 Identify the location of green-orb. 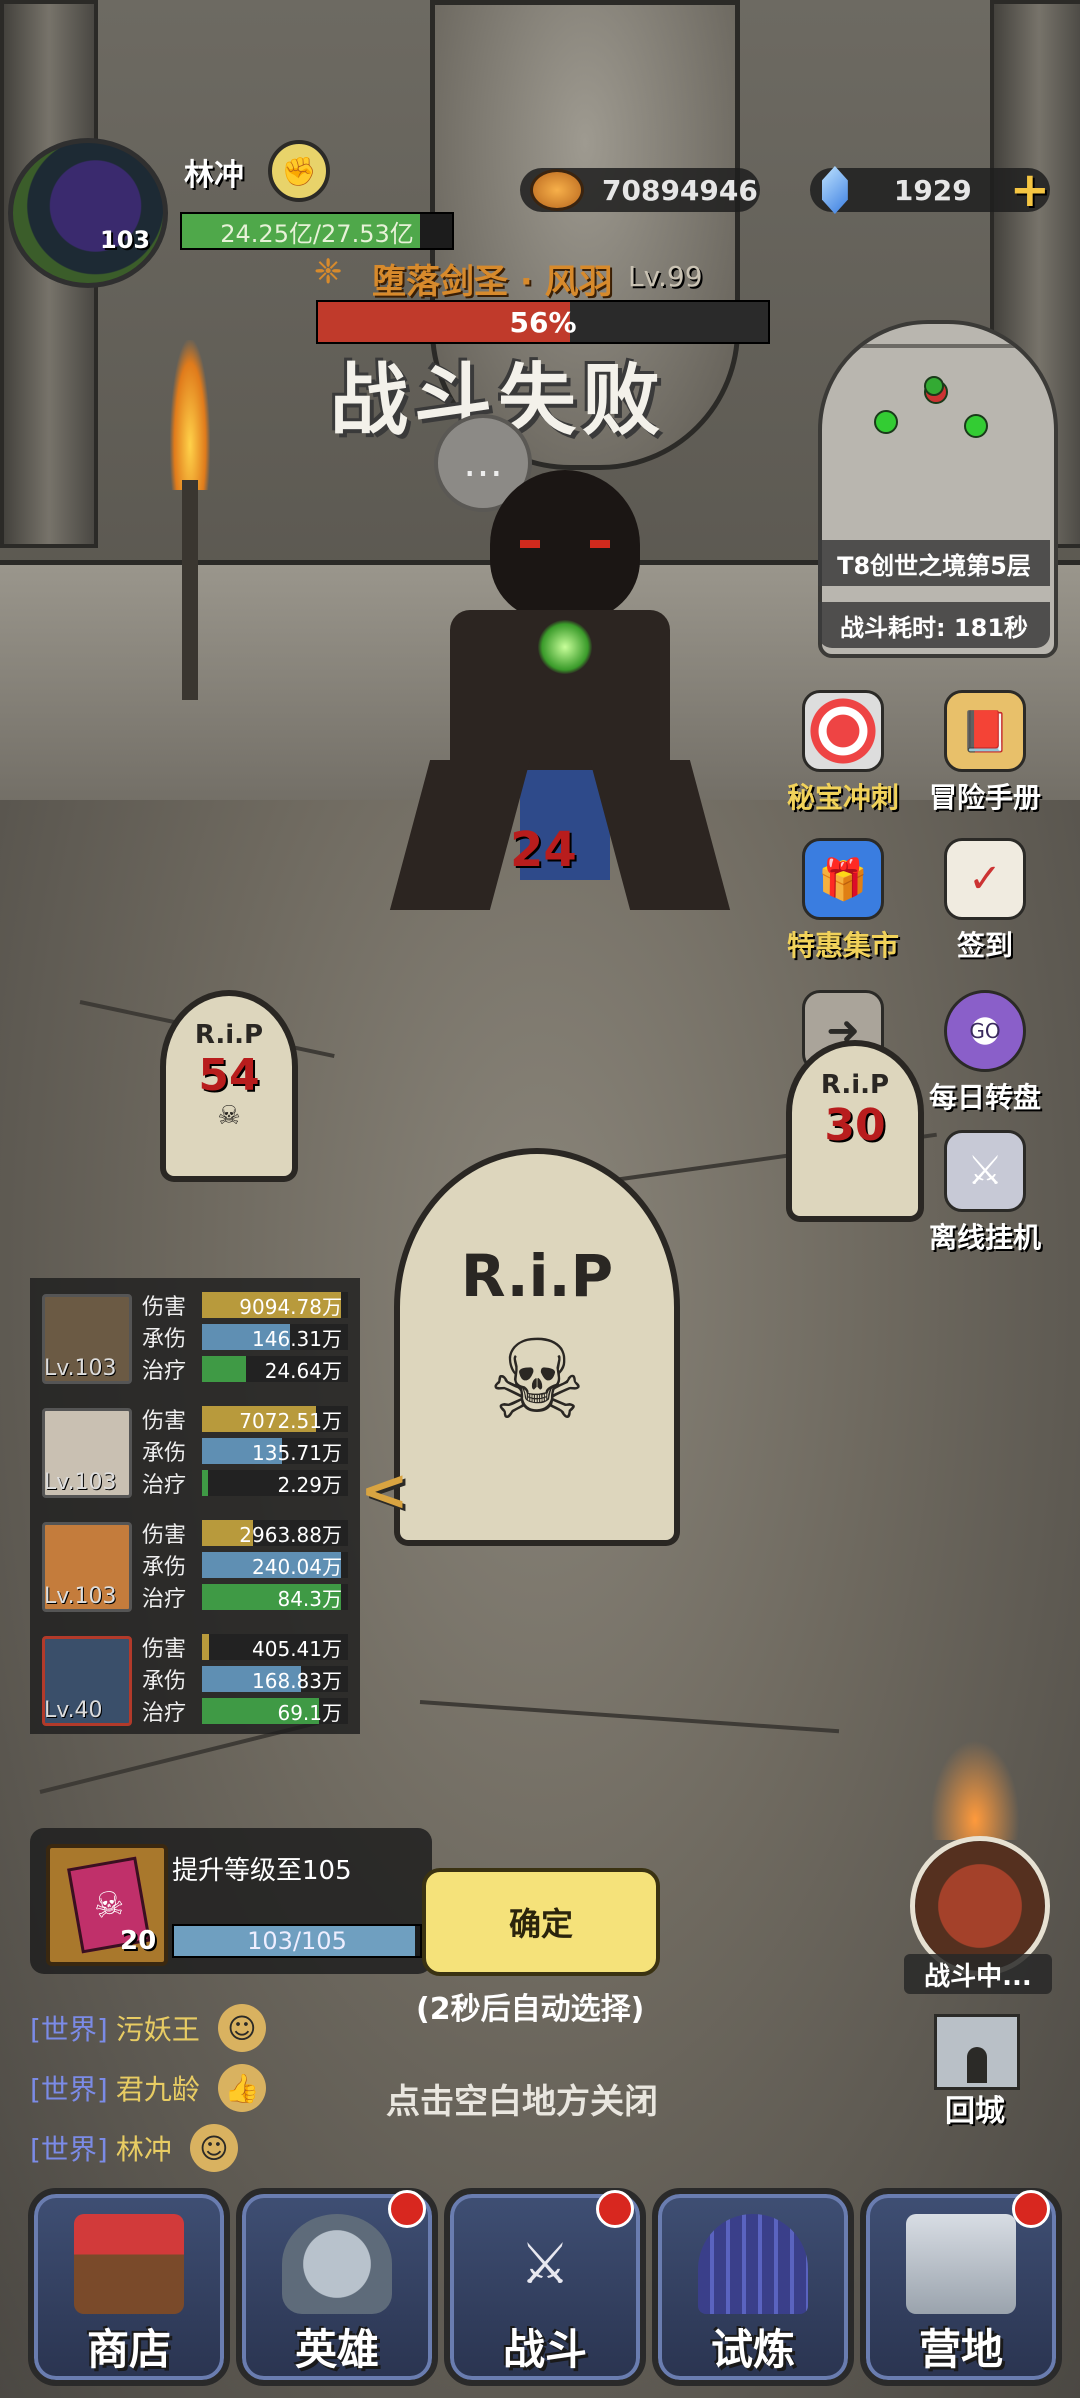
(565, 647).